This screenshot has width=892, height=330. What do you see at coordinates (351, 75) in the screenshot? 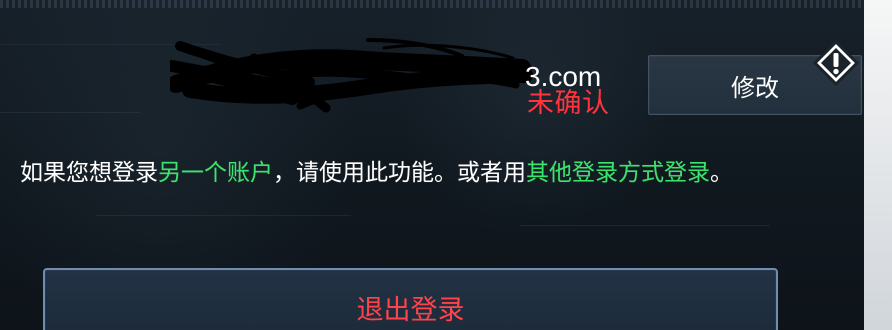
I see `redaction-scribble` at bounding box center [351, 75].